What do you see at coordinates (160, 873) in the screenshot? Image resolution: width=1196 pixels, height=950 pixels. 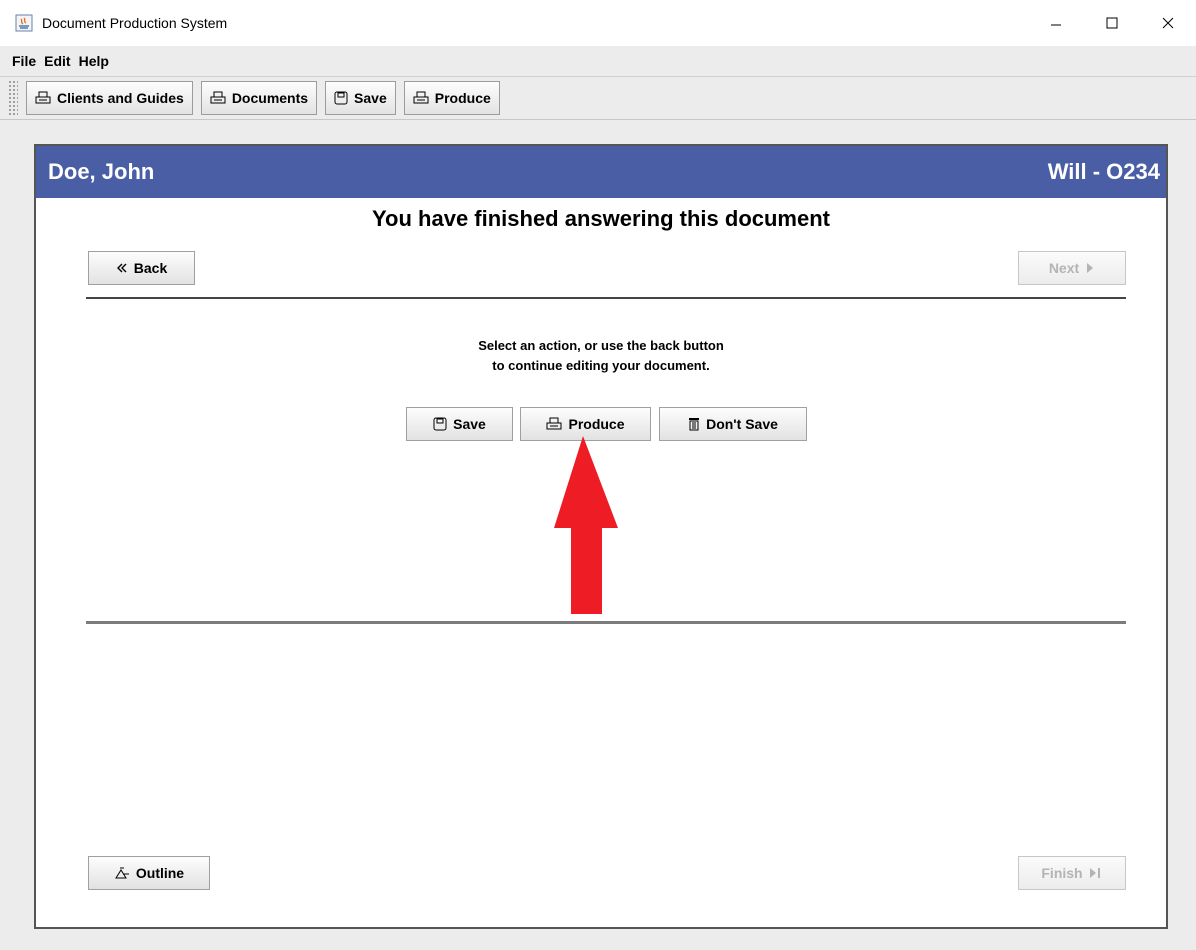 I see `outline-label: Outline` at bounding box center [160, 873].